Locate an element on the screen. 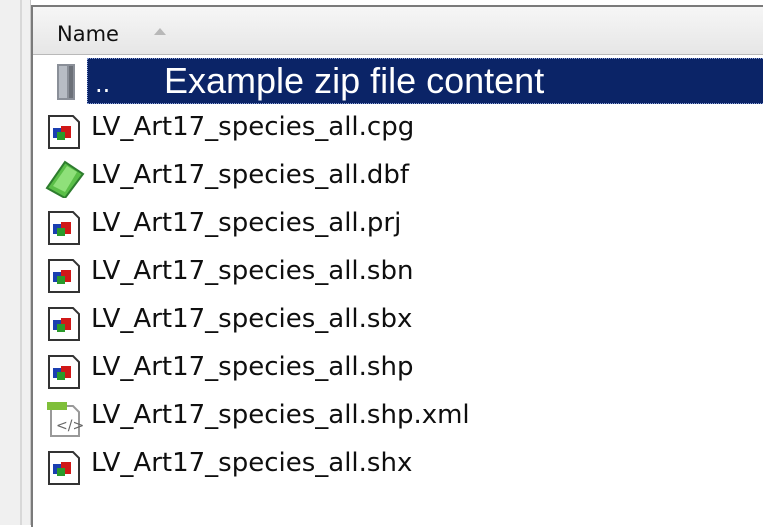  file-name: LV_Art17_species_all.shp.xml is located at coordinates (280, 415).